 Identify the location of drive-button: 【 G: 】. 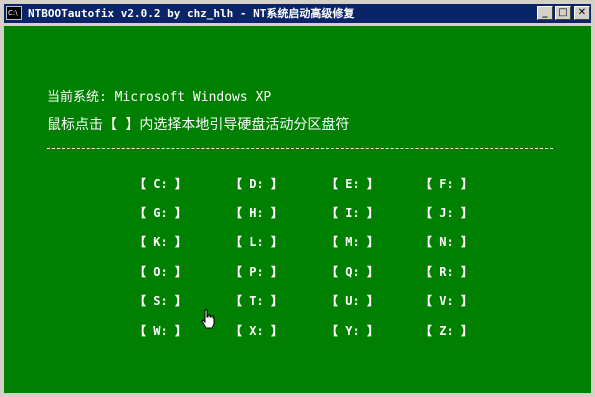
(160, 212).